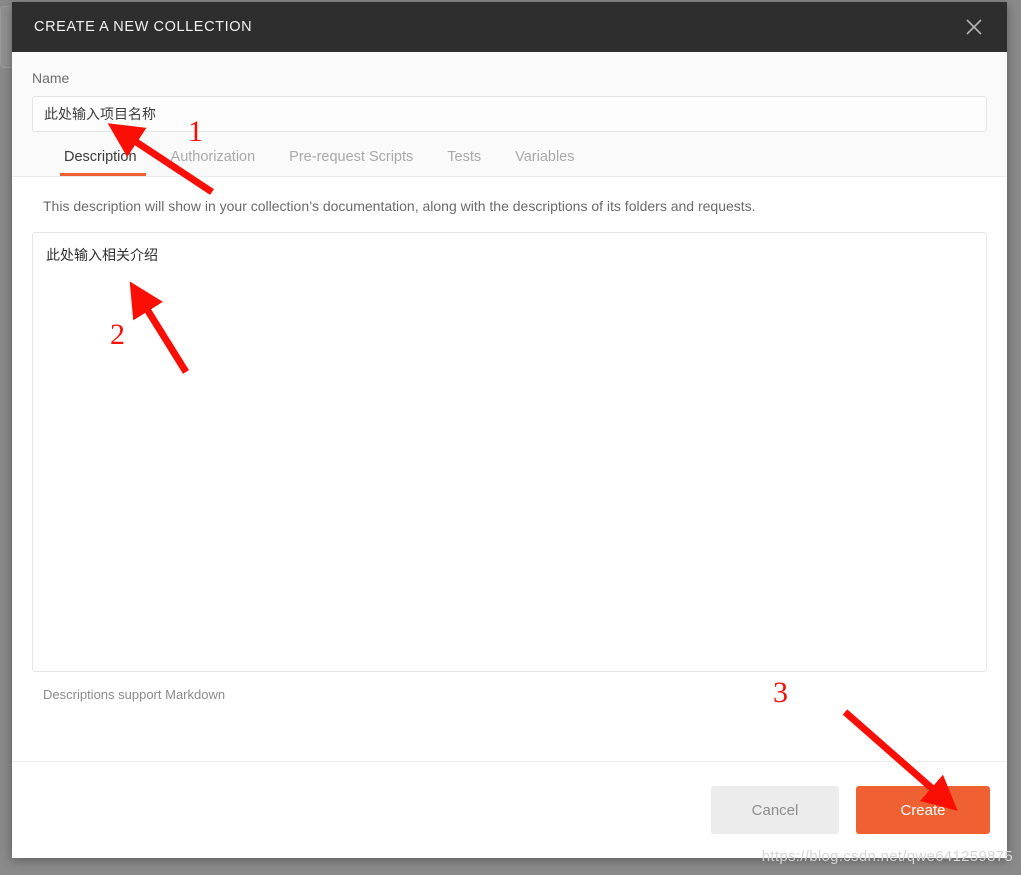 The image size is (1021, 875). I want to click on tab-description: Description, so click(103, 162).